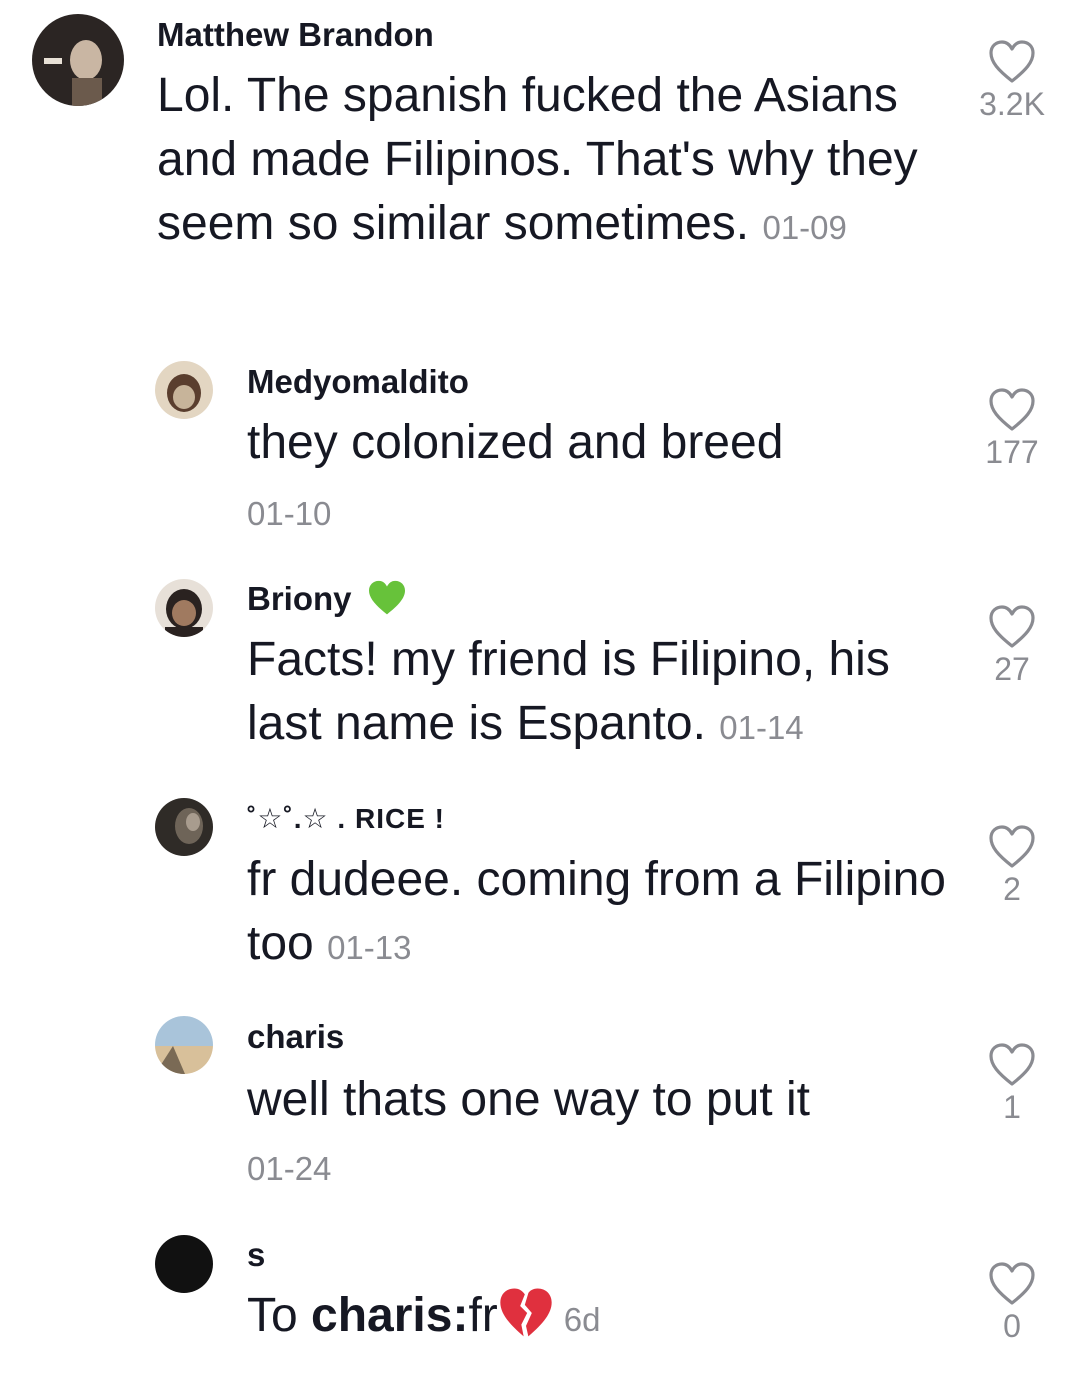  What do you see at coordinates (1012, 104) in the screenshot?
I see `like-count: 3.2K` at bounding box center [1012, 104].